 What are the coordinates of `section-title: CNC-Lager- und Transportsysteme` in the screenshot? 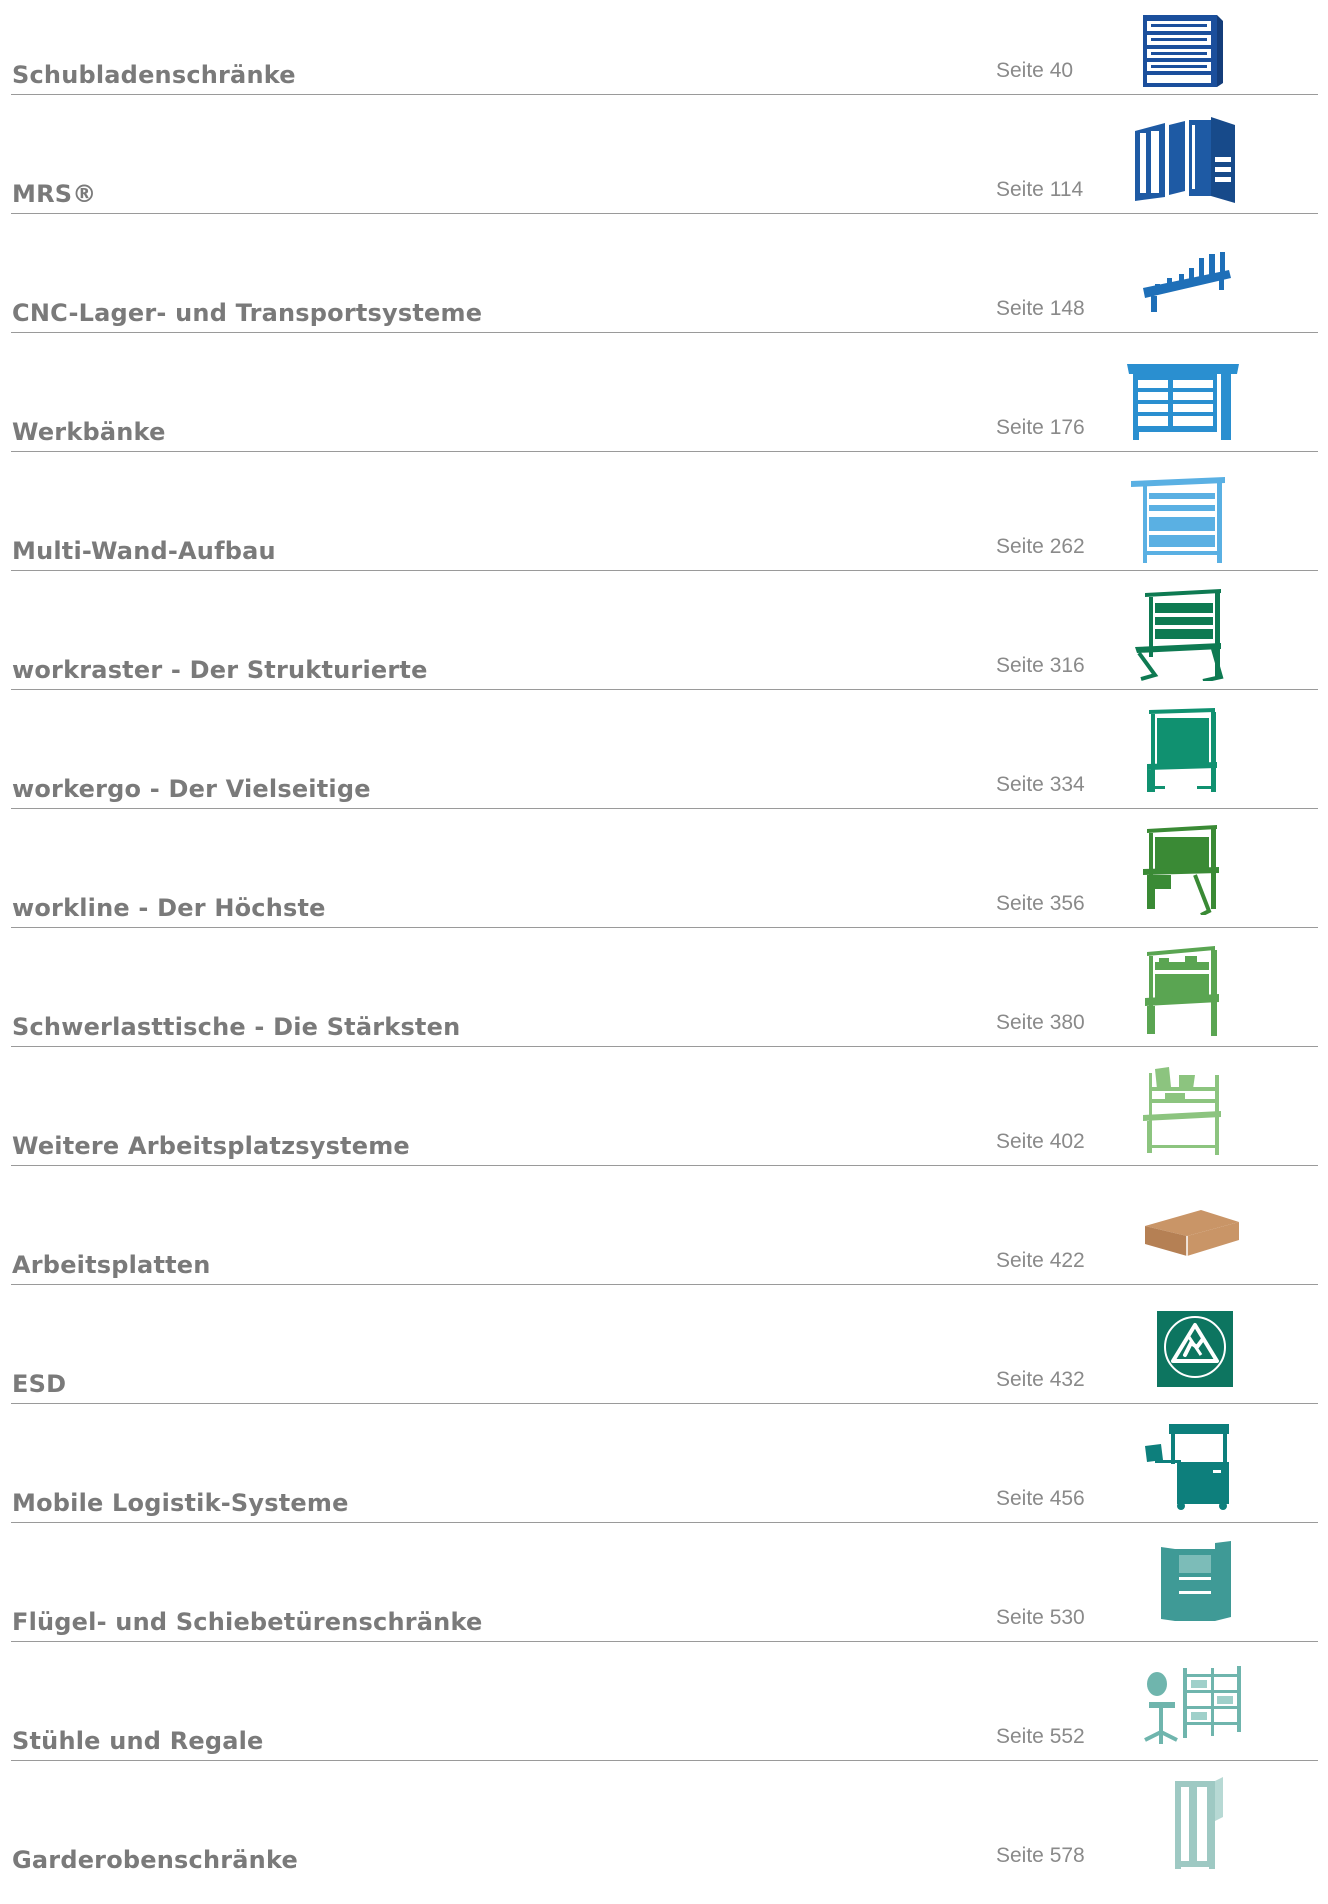 It's located at (247, 313).